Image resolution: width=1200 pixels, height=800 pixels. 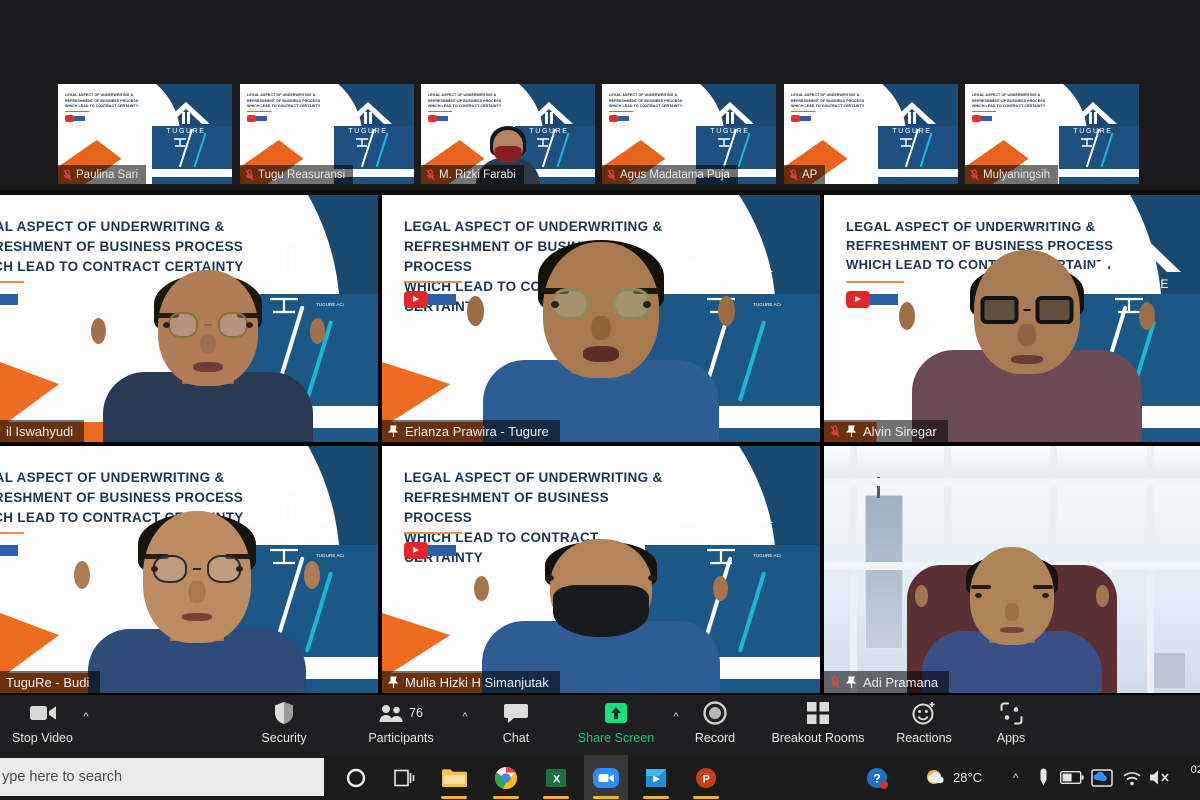 I want to click on record-button: Record, so click(x=715, y=725).